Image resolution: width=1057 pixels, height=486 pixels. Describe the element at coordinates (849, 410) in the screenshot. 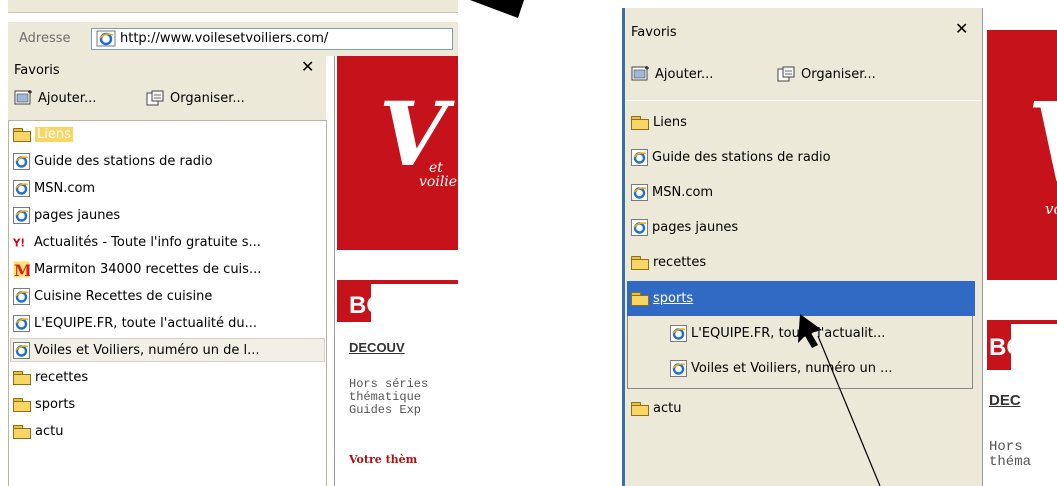

I see `annotation-line` at that location.